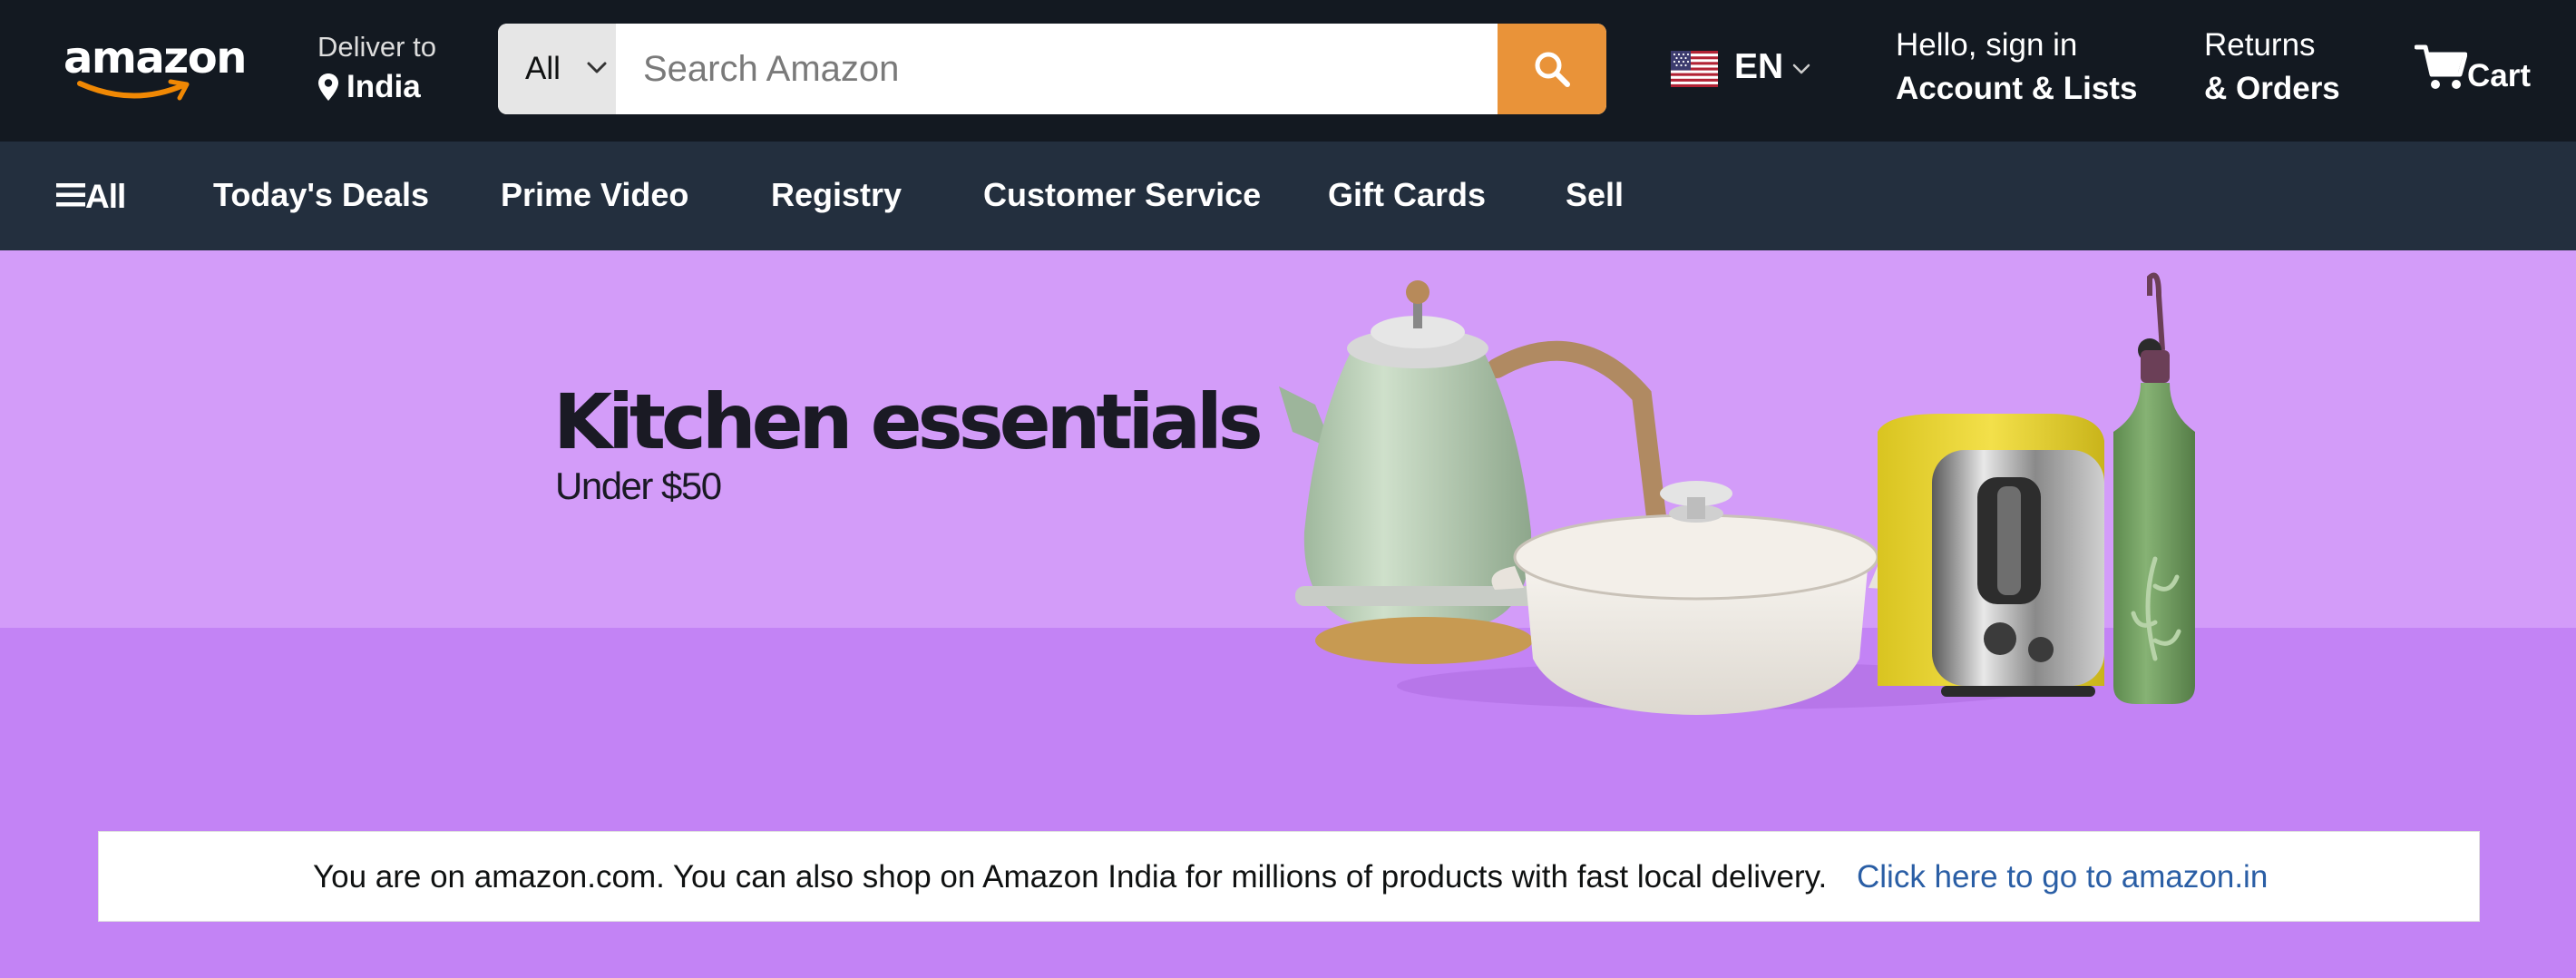 This screenshot has width=2576, height=978. I want to click on search-bar: All, so click(1052, 69).